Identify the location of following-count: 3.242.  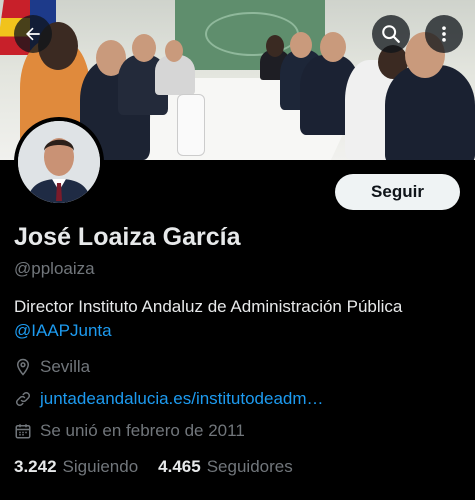
(35, 466).